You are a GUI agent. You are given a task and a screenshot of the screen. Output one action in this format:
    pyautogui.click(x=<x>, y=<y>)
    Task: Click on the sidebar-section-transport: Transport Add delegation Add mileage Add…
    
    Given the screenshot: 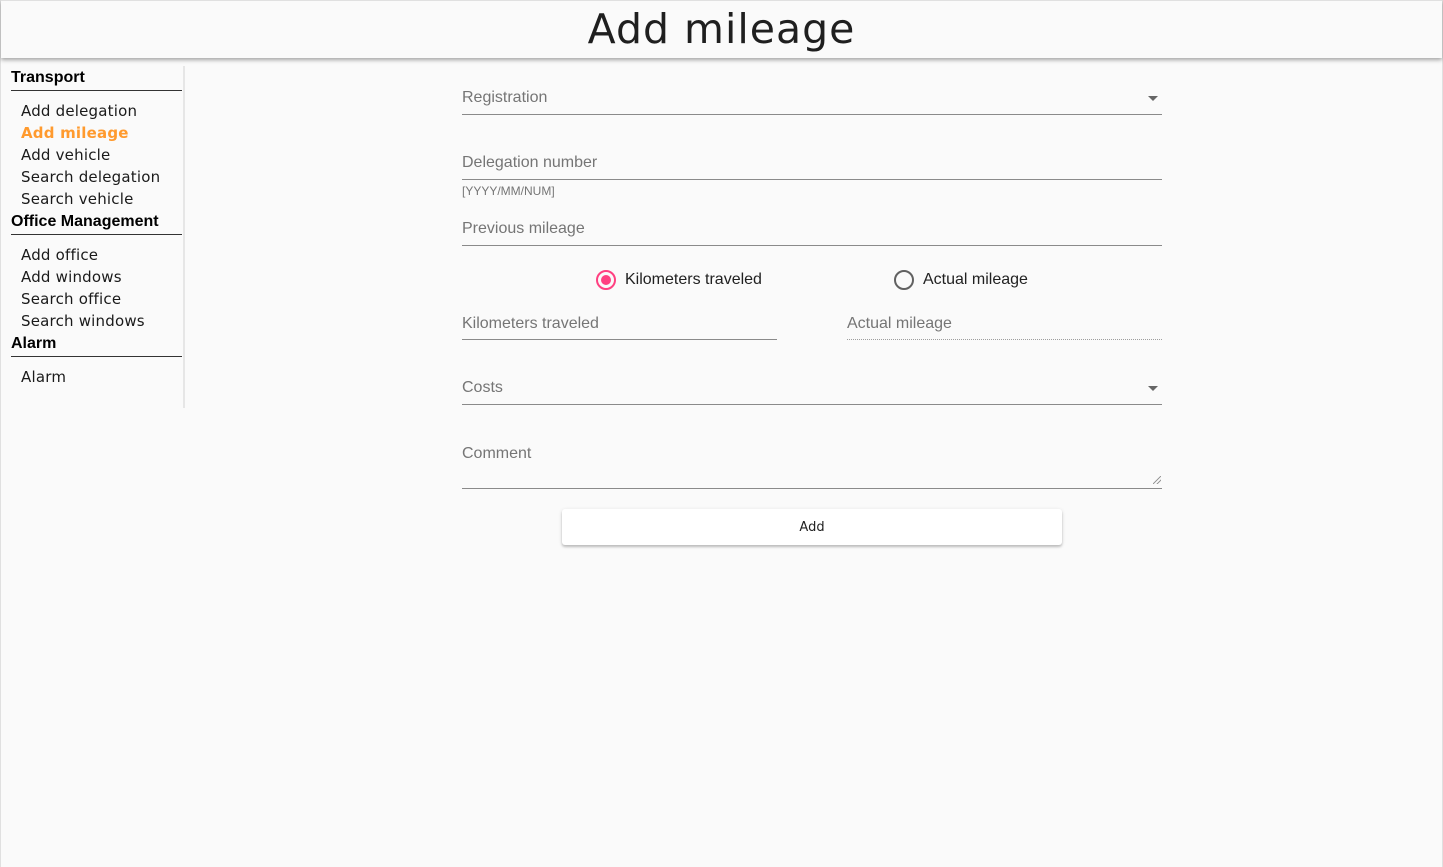 What is the action you would take?
    pyautogui.click(x=97, y=138)
    